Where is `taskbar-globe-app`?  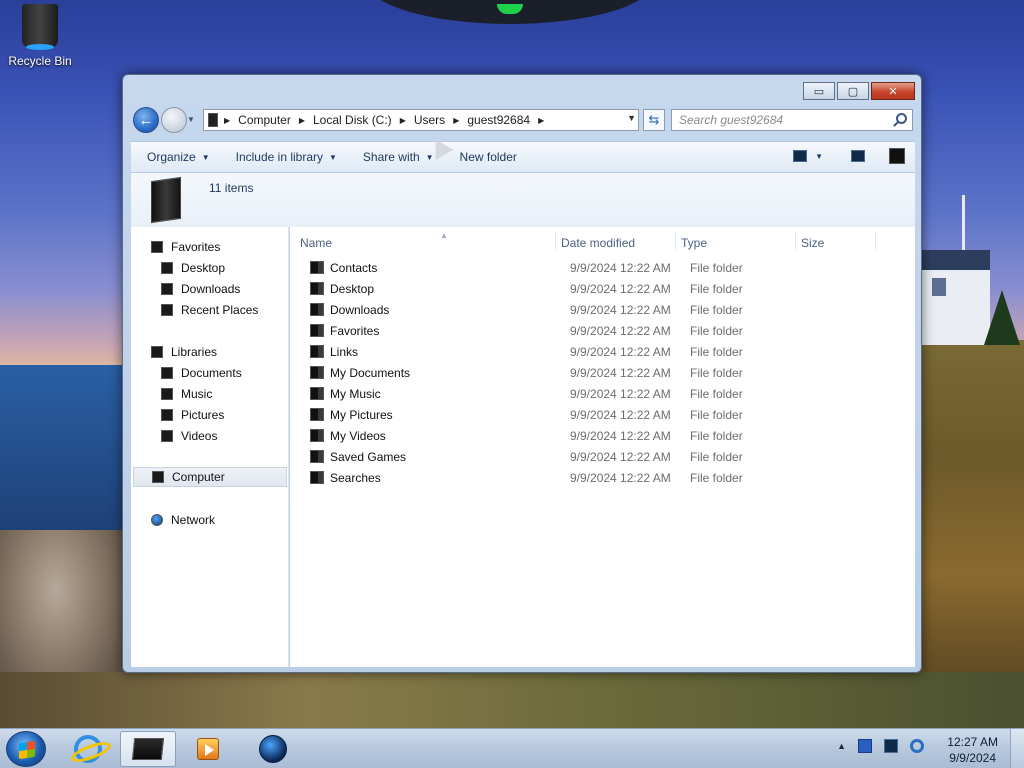
taskbar-globe-app is located at coordinates (273, 749).